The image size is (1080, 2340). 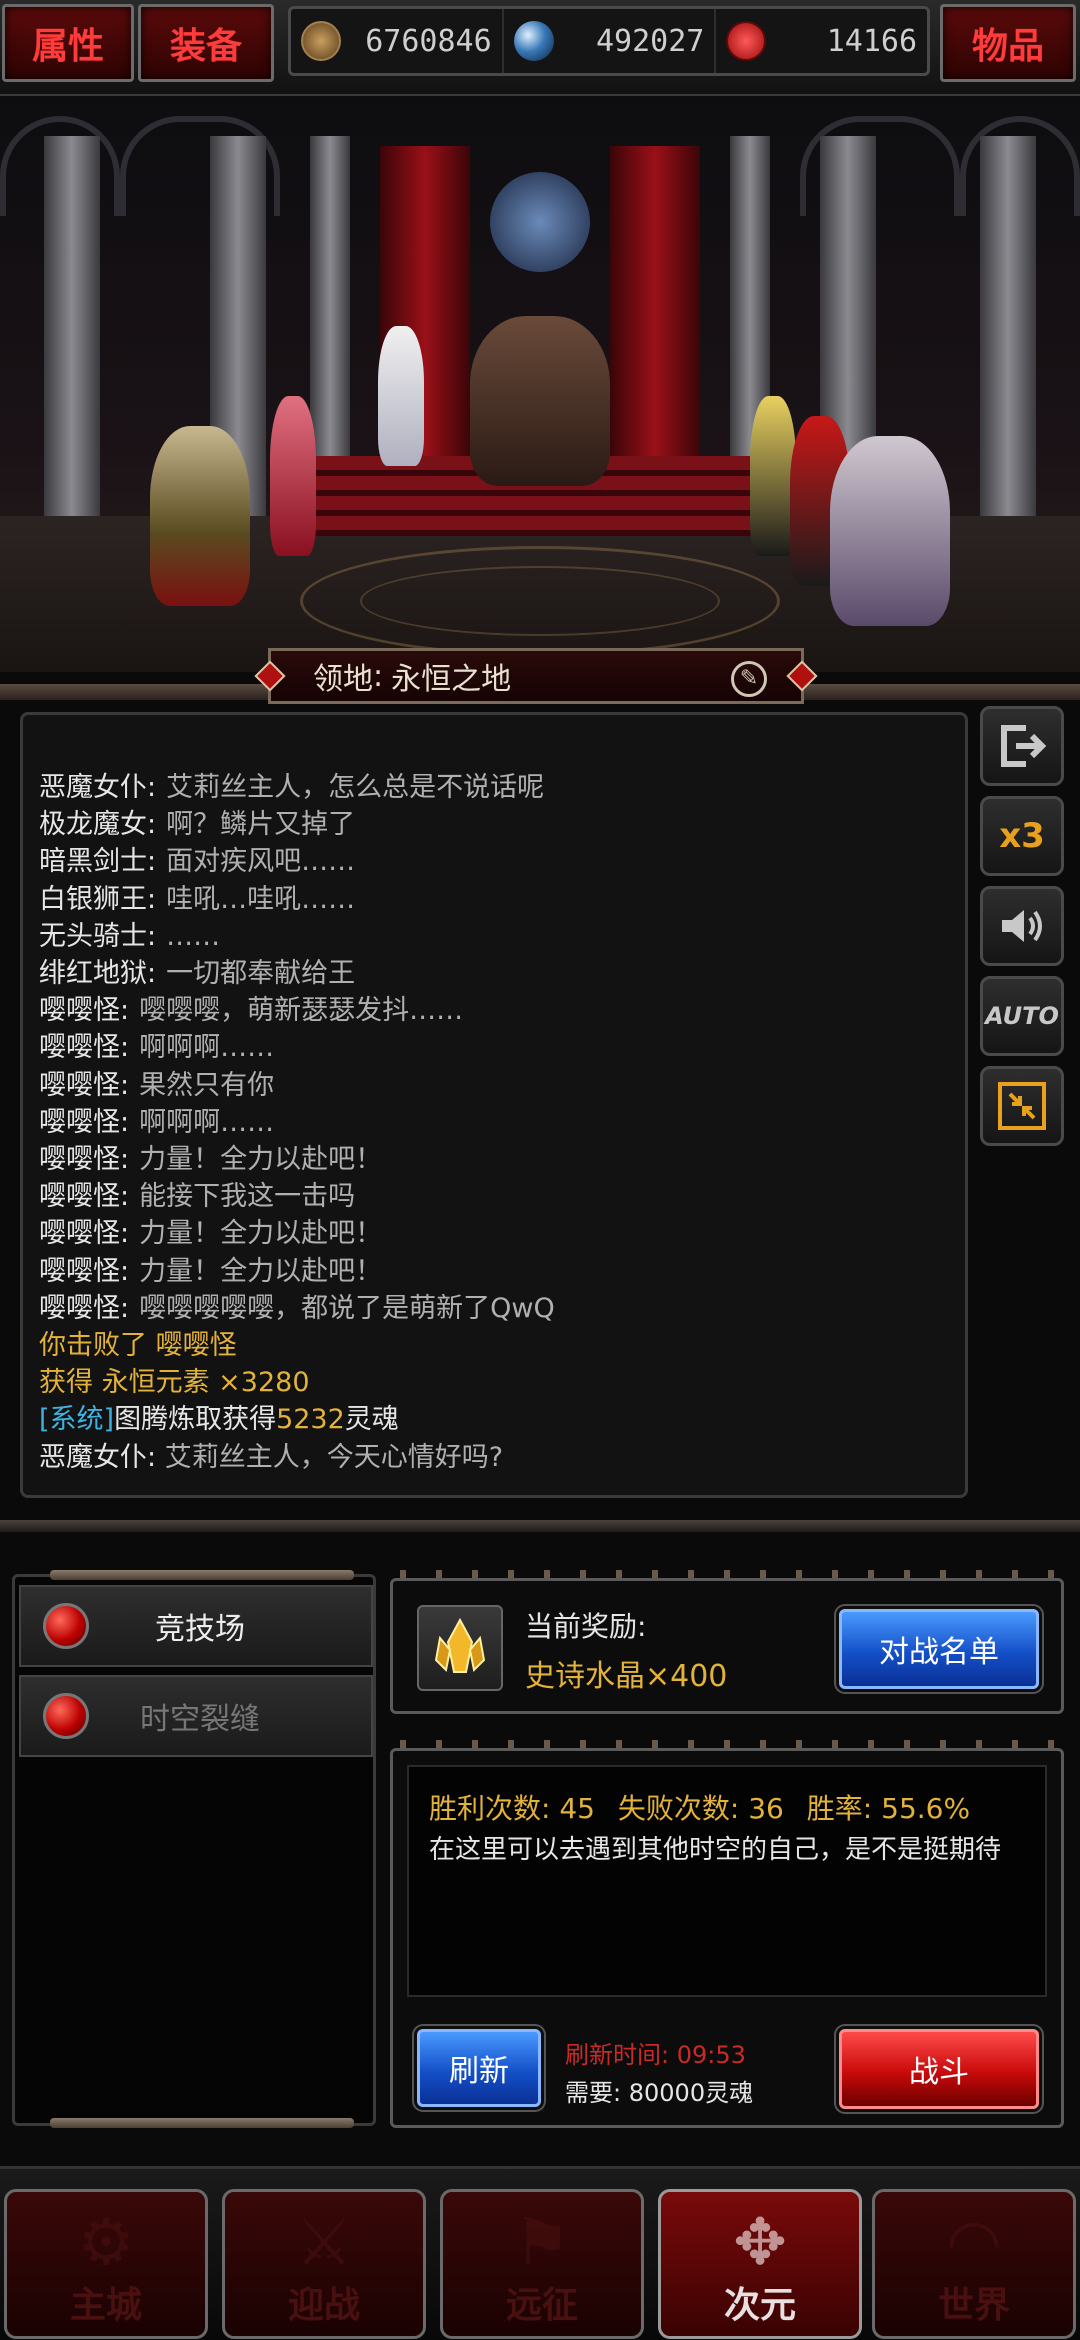 What do you see at coordinates (678, 1808) in the screenshot?
I see `losses-label: 失败次数:` at bounding box center [678, 1808].